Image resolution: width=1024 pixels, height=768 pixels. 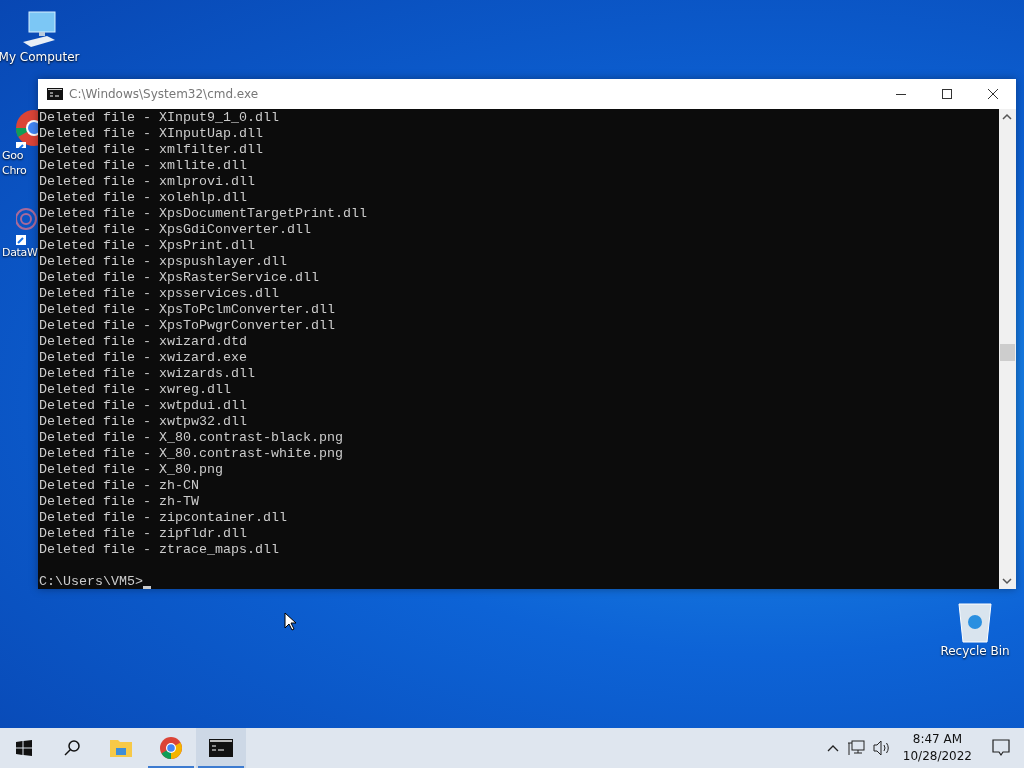 What do you see at coordinates (1001, 748) in the screenshot?
I see `notification-icon` at bounding box center [1001, 748].